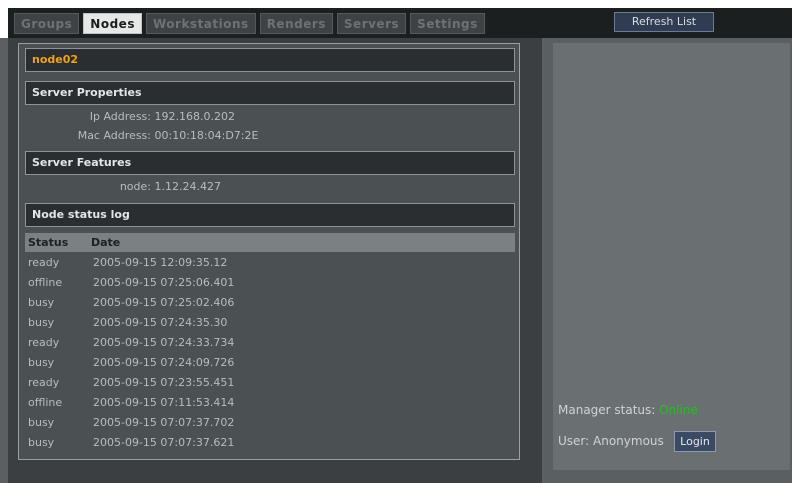 The height and width of the screenshot is (483, 792). Describe the element at coordinates (160, 262) in the screenshot. I see `row-date: 2005-09-15 12:09:35.12` at that location.